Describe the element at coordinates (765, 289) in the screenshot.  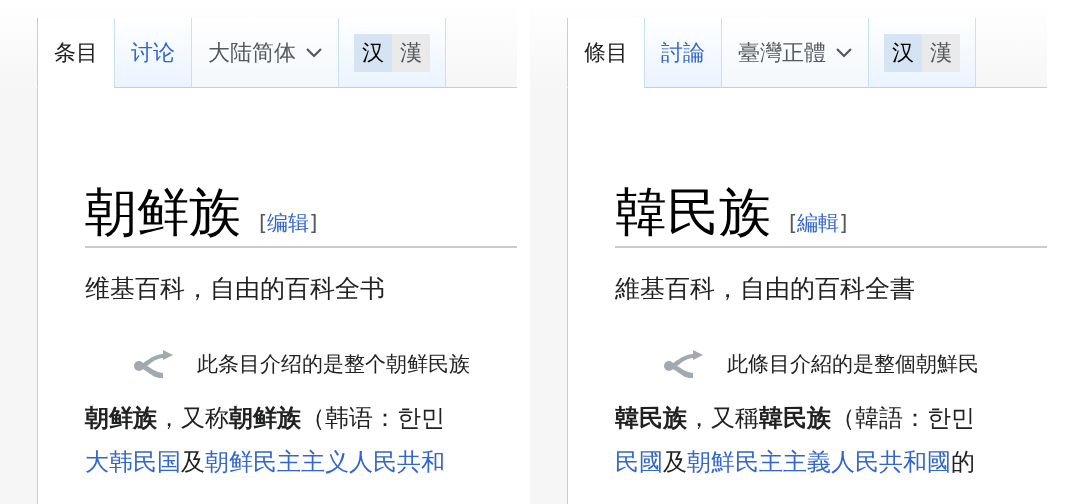
I see `site-tagline: 維基百科，自由的百科全書` at that location.